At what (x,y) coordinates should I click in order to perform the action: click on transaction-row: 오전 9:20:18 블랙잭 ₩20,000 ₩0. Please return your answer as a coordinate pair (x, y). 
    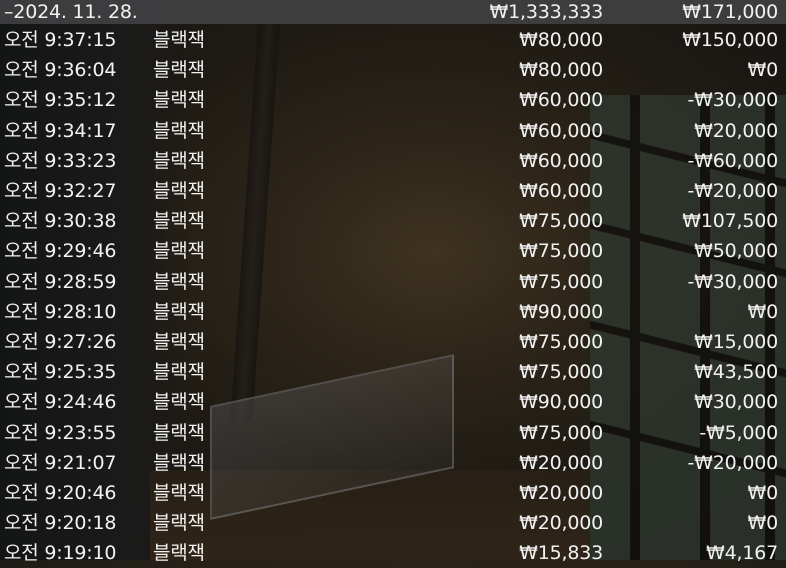
    Looking at the image, I should click on (393, 523).